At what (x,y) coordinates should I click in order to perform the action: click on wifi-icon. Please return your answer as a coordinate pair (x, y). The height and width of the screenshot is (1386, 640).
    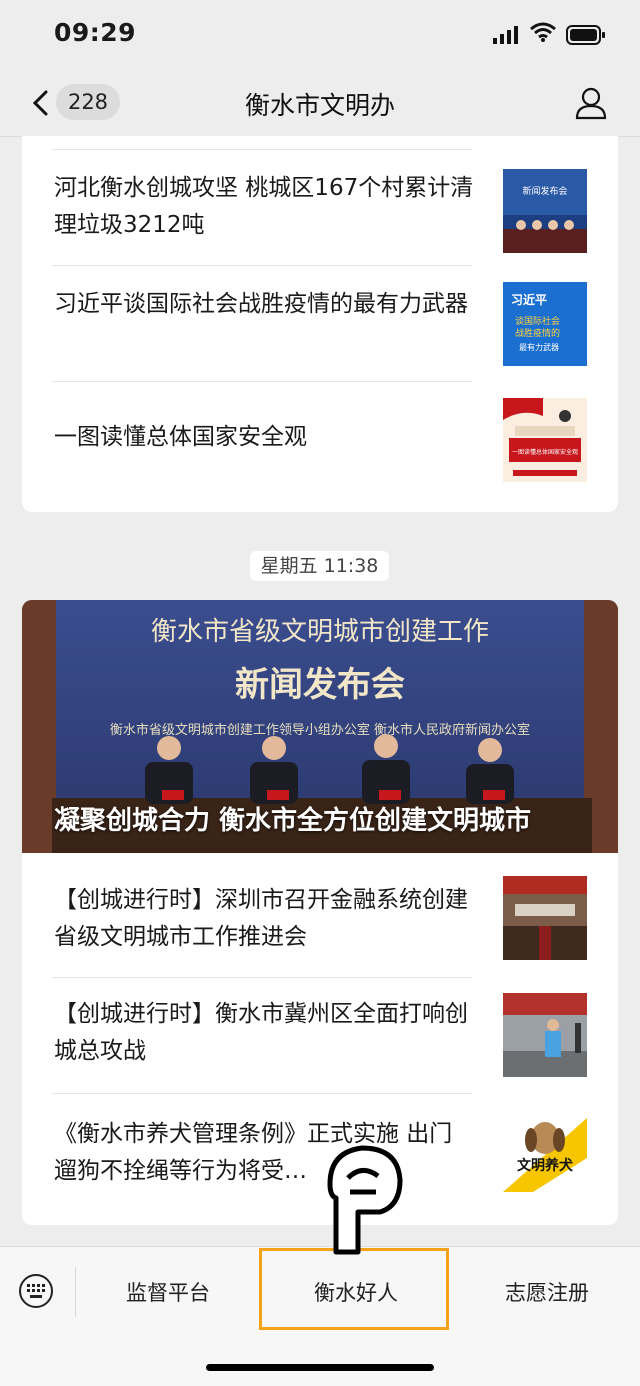
    Looking at the image, I should click on (543, 32).